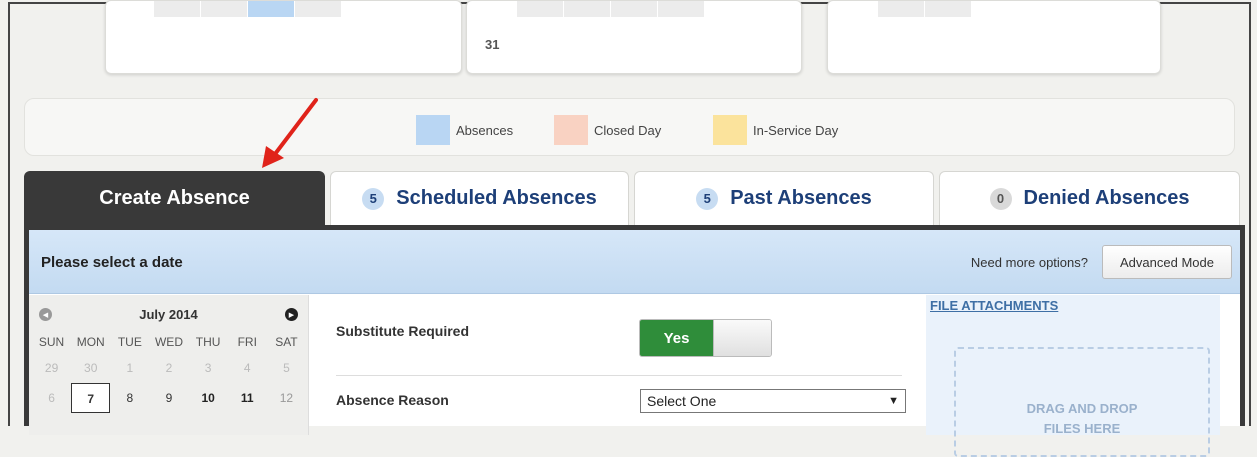 This screenshot has height=457, width=1257. What do you see at coordinates (496, 198) in the screenshot?
I see `tab-label: Scheduled Absences` at bounding box center [496, 198].